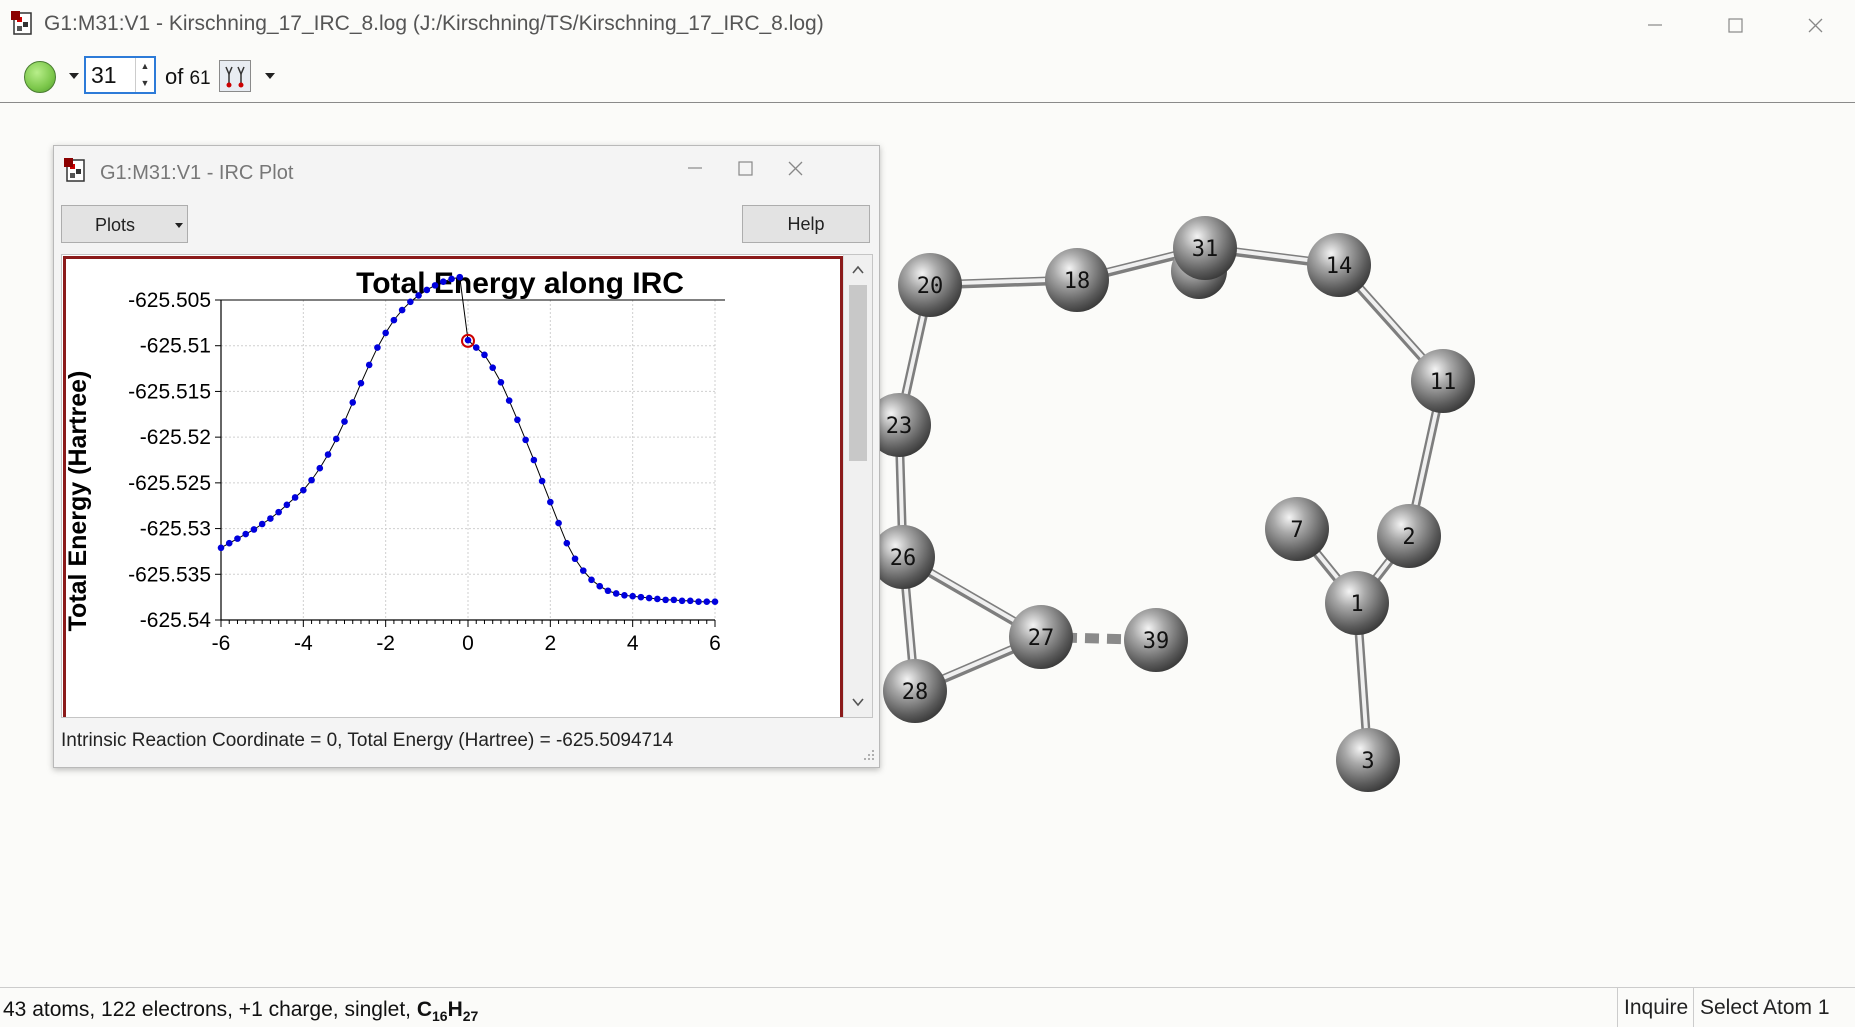  What do you see at coordinates (176, 620) in the screenshot?
I see `y-tick-label: -625.54` at bounding box center [176, 620].